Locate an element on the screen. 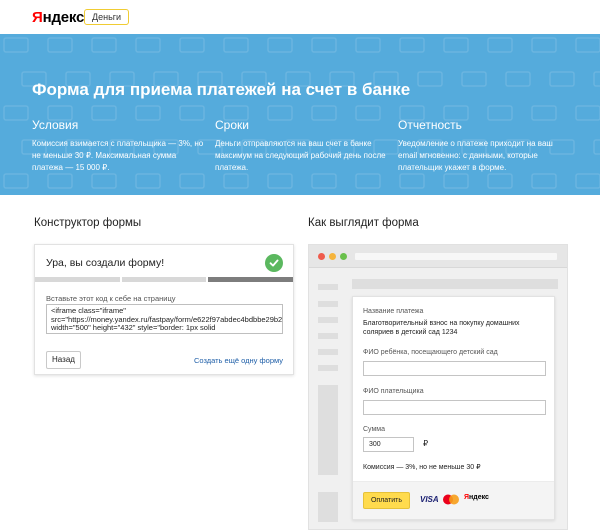 This screenshot has height=530, width=600. pay-button: Оплатить is located at coordinates (386, 500).